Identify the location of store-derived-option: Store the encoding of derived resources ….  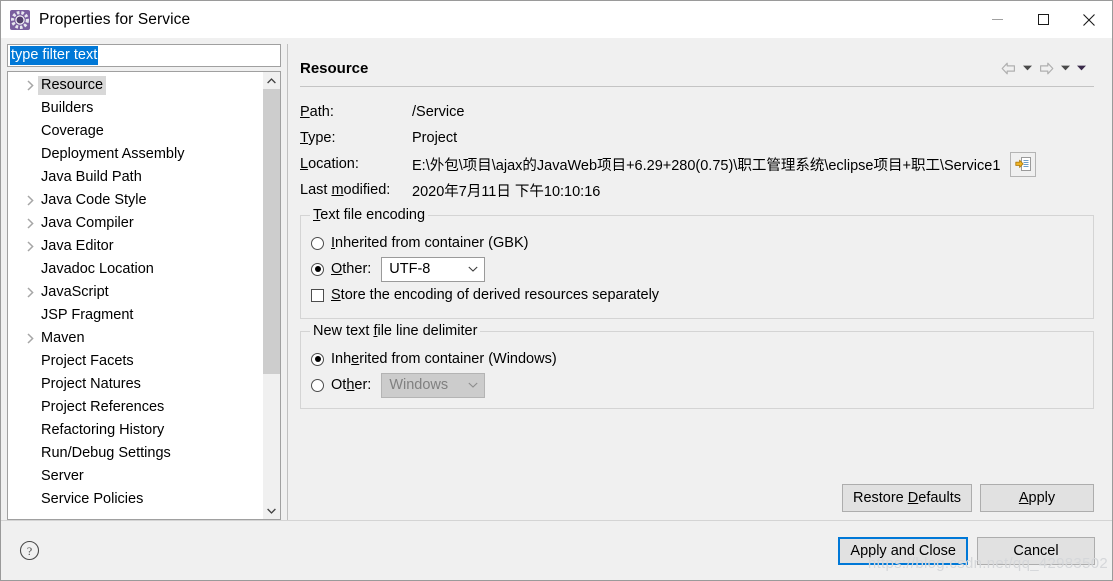
(697, 295).